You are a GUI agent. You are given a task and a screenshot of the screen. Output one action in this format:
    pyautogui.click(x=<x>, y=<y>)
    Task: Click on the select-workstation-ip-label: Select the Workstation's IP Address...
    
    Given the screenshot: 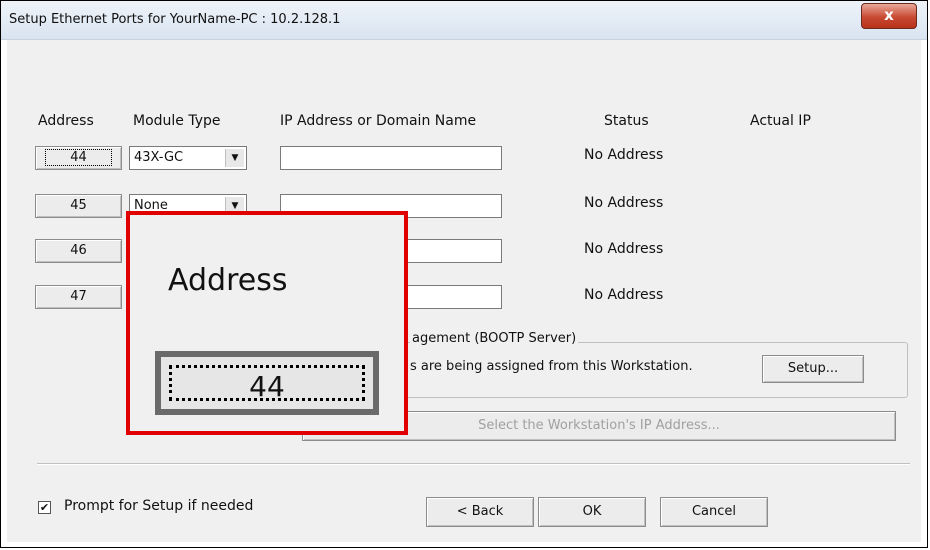 What is the action you would take?
    pyautogui.click(x=599, y=425)
    